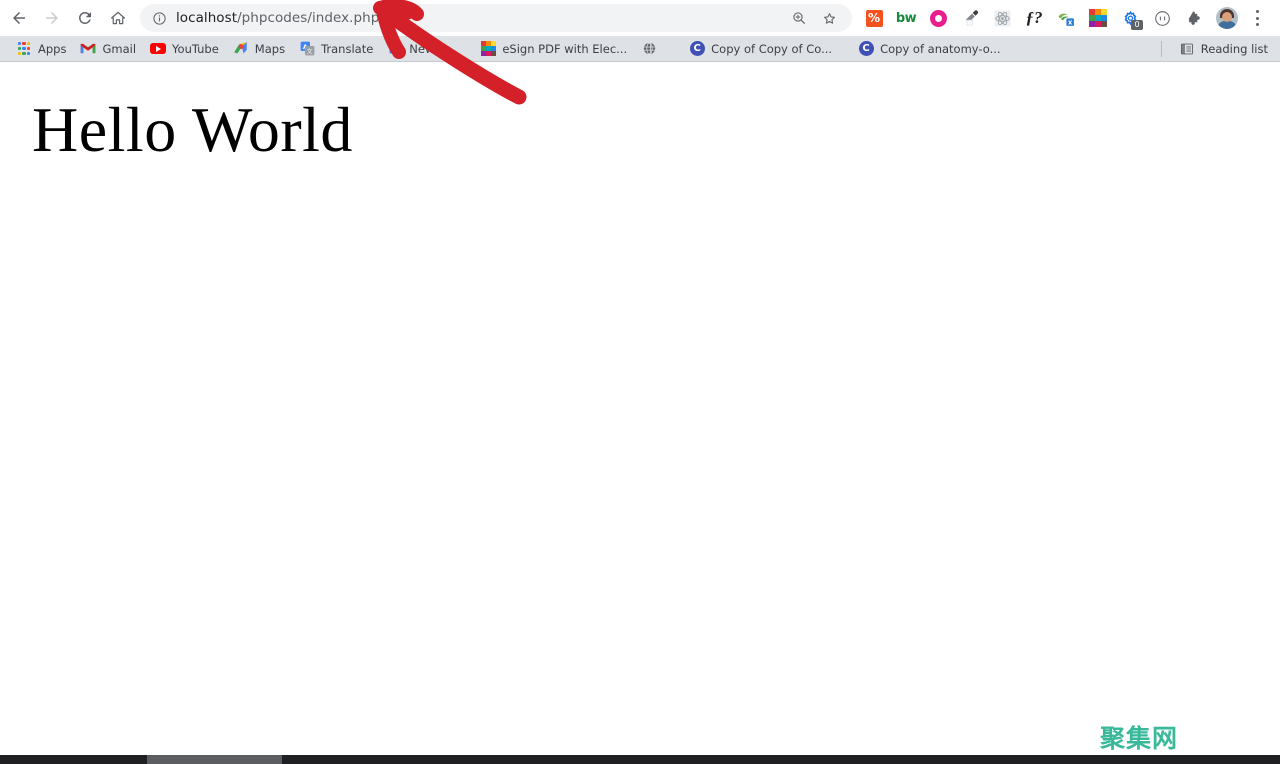  What do you see at coordinates (195, 48) in the screenshot?
I see `bookmark-label: YouTube` at bounding box center [195, 48].